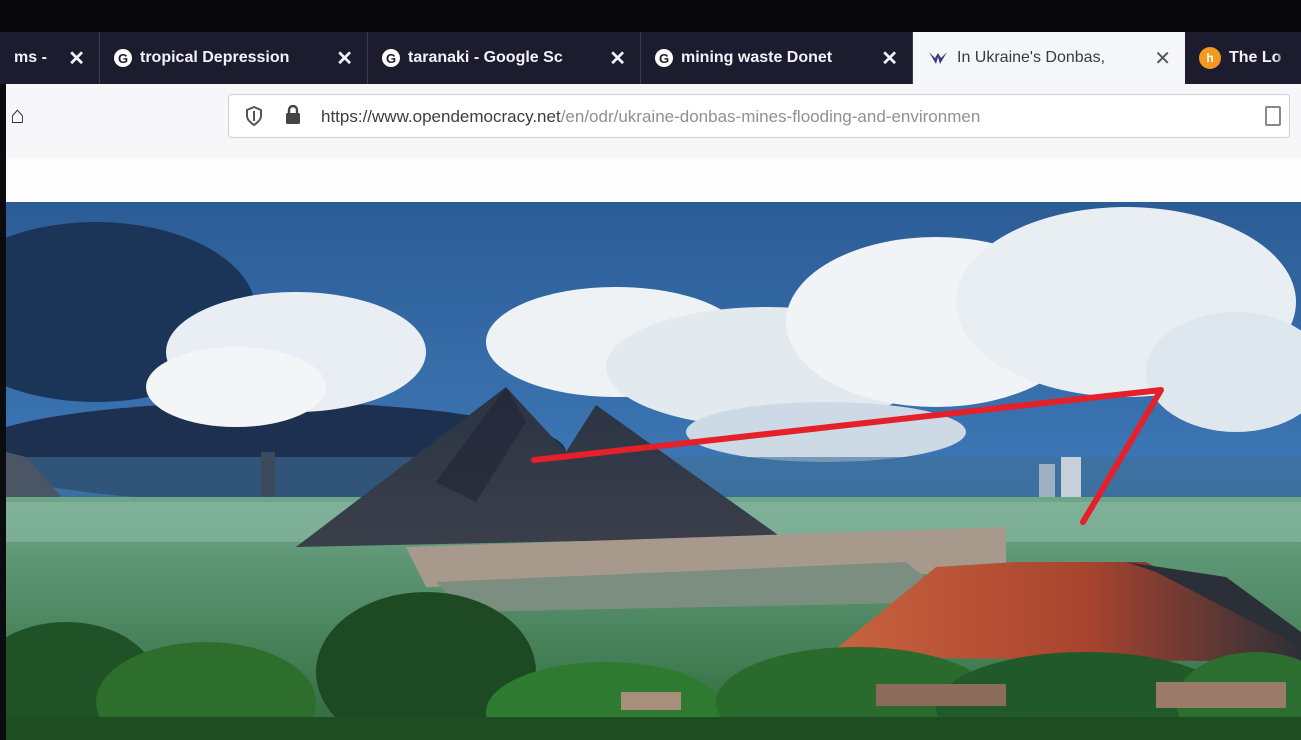 The image size is (1301, 740). I want to click on reader-view-icon, so click(1273, 116).